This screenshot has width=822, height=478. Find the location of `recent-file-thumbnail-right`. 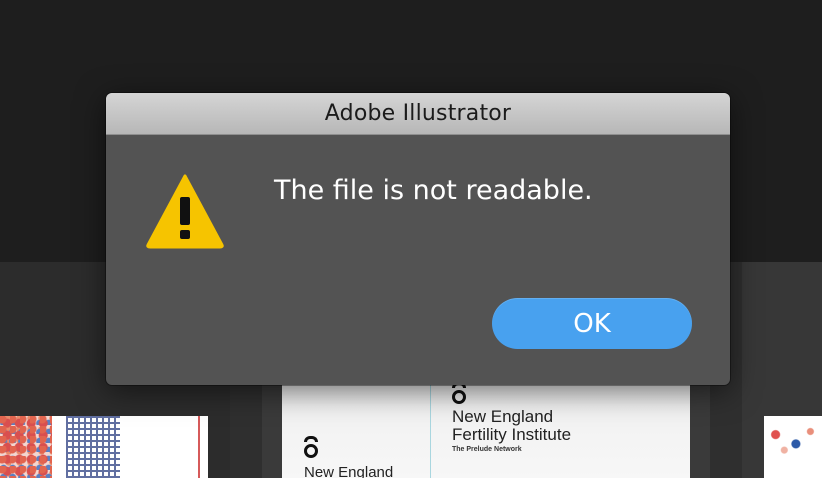

recent-file-thumbnail-right is located at coordinates (793, 447).